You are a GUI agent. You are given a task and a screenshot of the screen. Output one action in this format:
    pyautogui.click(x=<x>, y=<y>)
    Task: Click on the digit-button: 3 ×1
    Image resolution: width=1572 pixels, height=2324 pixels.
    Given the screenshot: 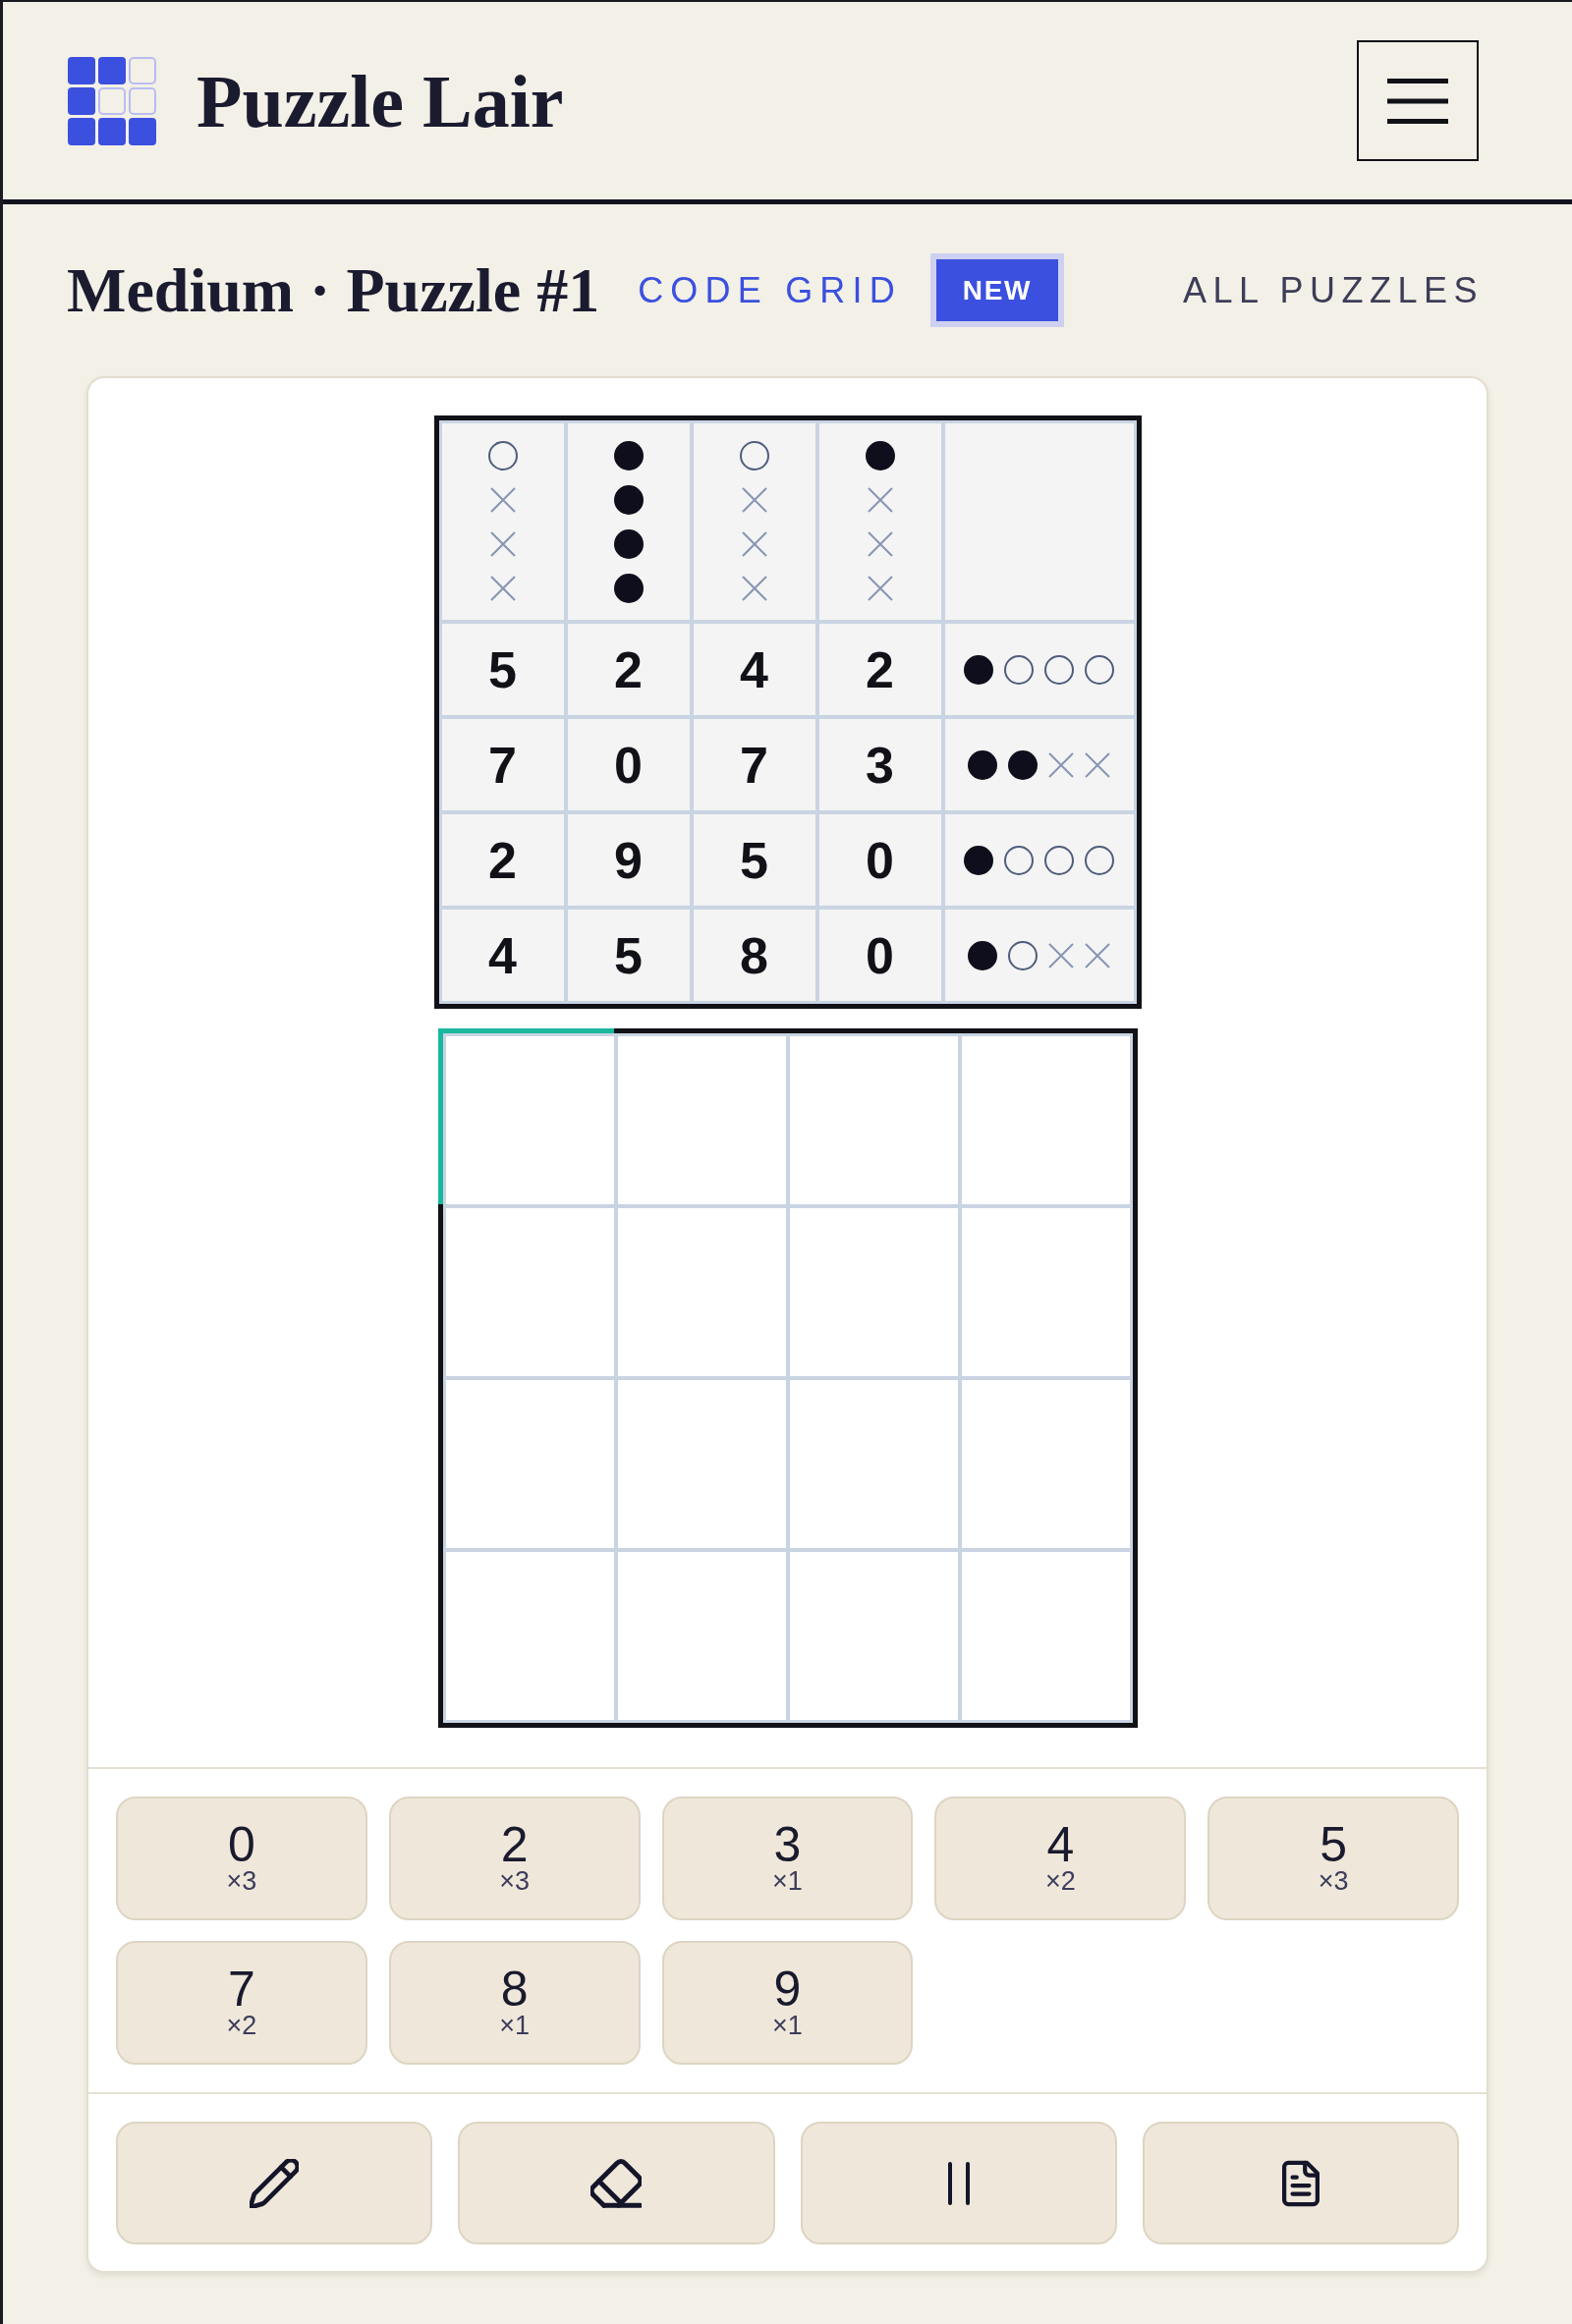 What is the action you would take?
    pyautogui.click(x=787, y=1858)
    